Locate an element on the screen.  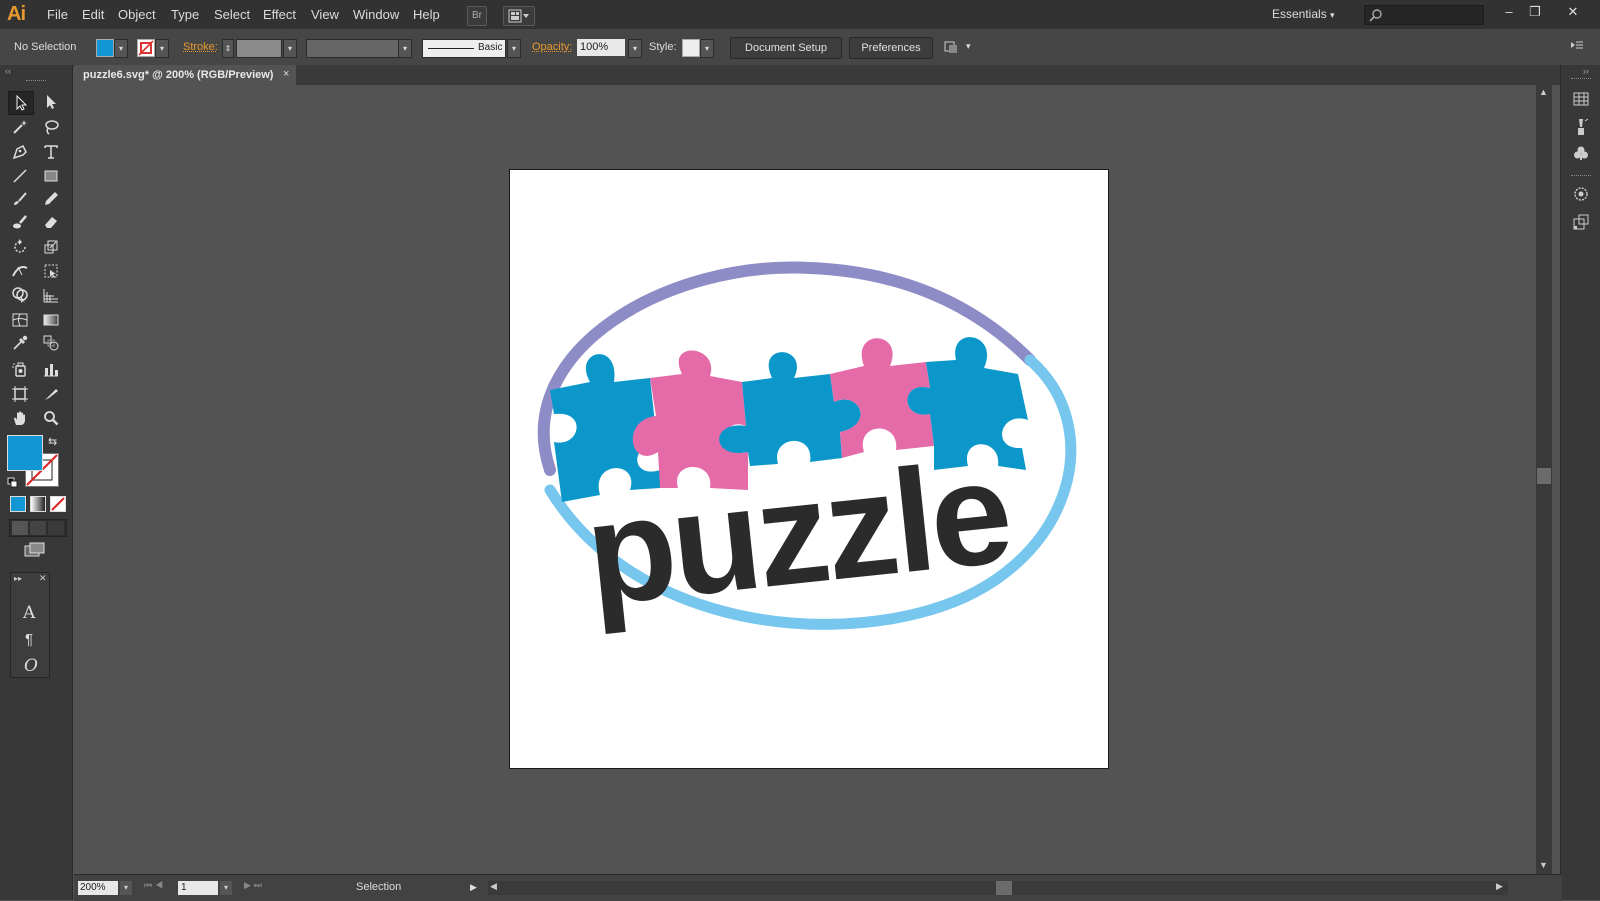
brushes-panel-icon is located at coordinates (1581, 128).